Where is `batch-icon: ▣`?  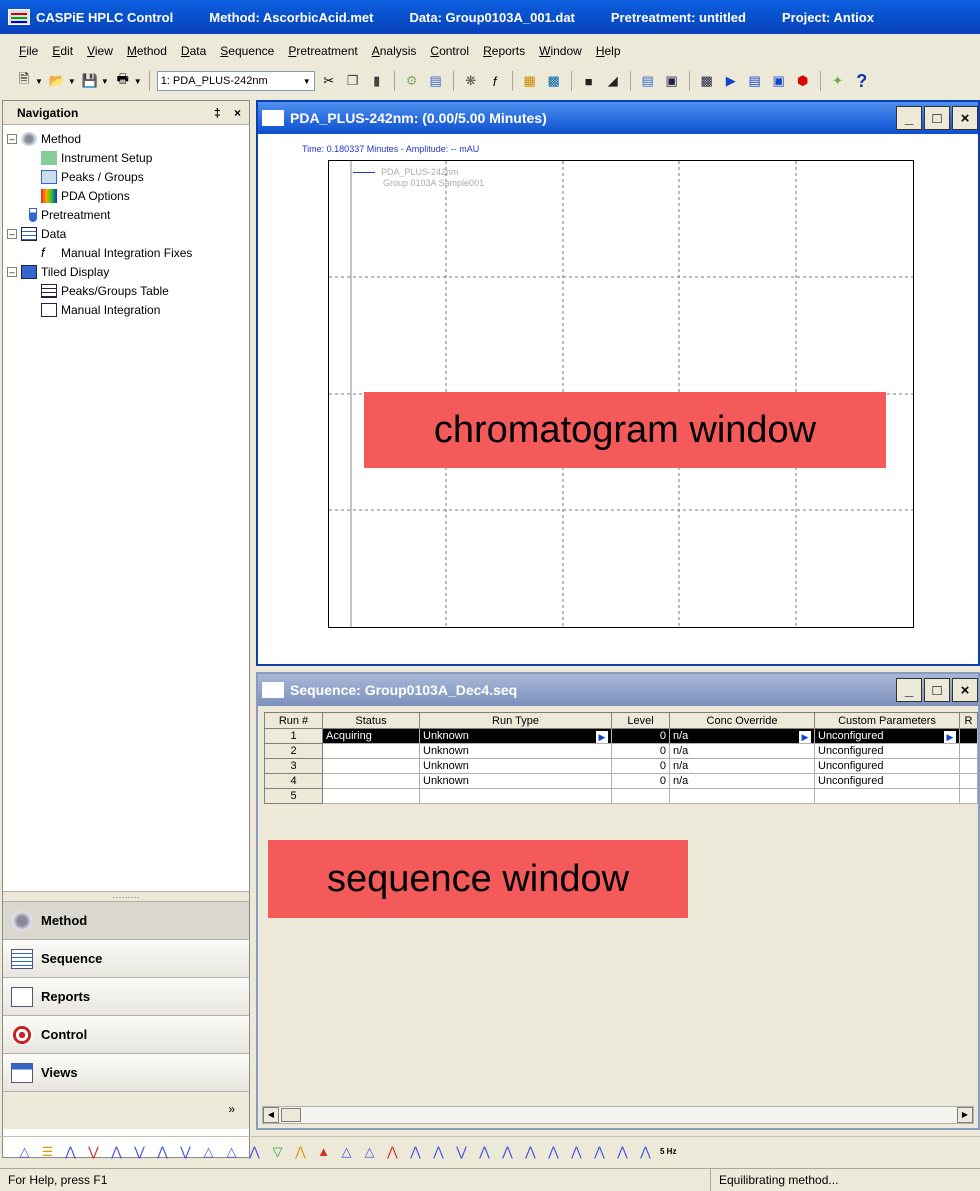
batch-icon: ▣ is located at coordinates (779, 81).